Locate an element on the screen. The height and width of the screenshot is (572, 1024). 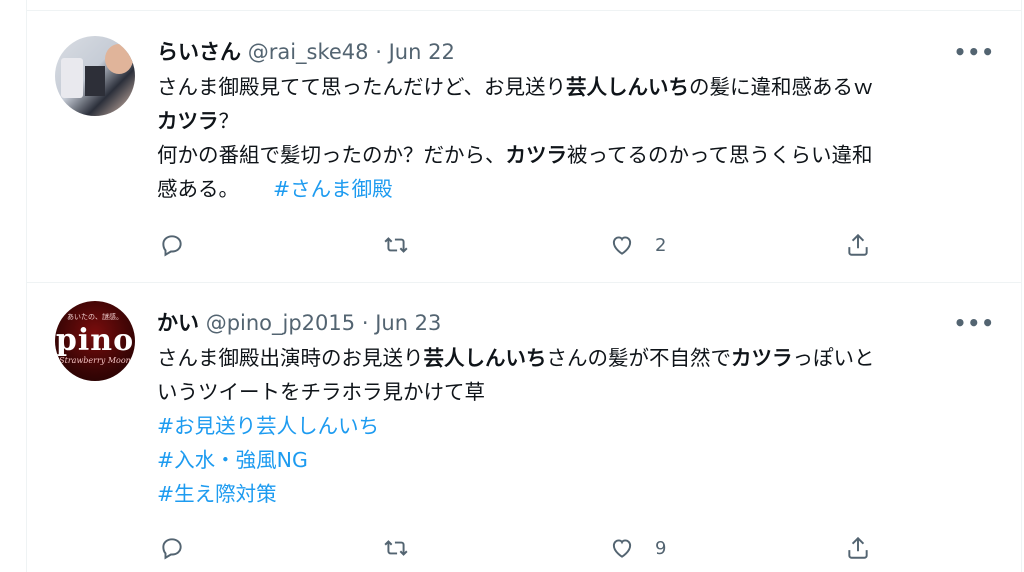
hashtag-link: #入水・強風NG is located at coordinates (232, 460).